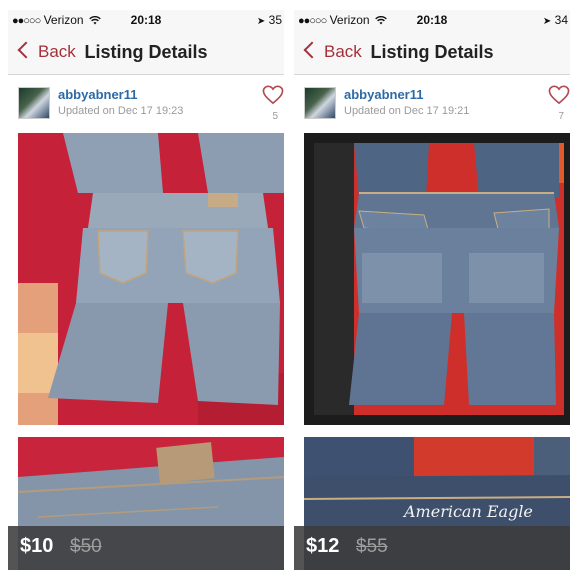 The width and height of the screenshot is (580, 580). Describe the element at coordinates (323, 546) in the screenshot. I see `price: $12` at that location.